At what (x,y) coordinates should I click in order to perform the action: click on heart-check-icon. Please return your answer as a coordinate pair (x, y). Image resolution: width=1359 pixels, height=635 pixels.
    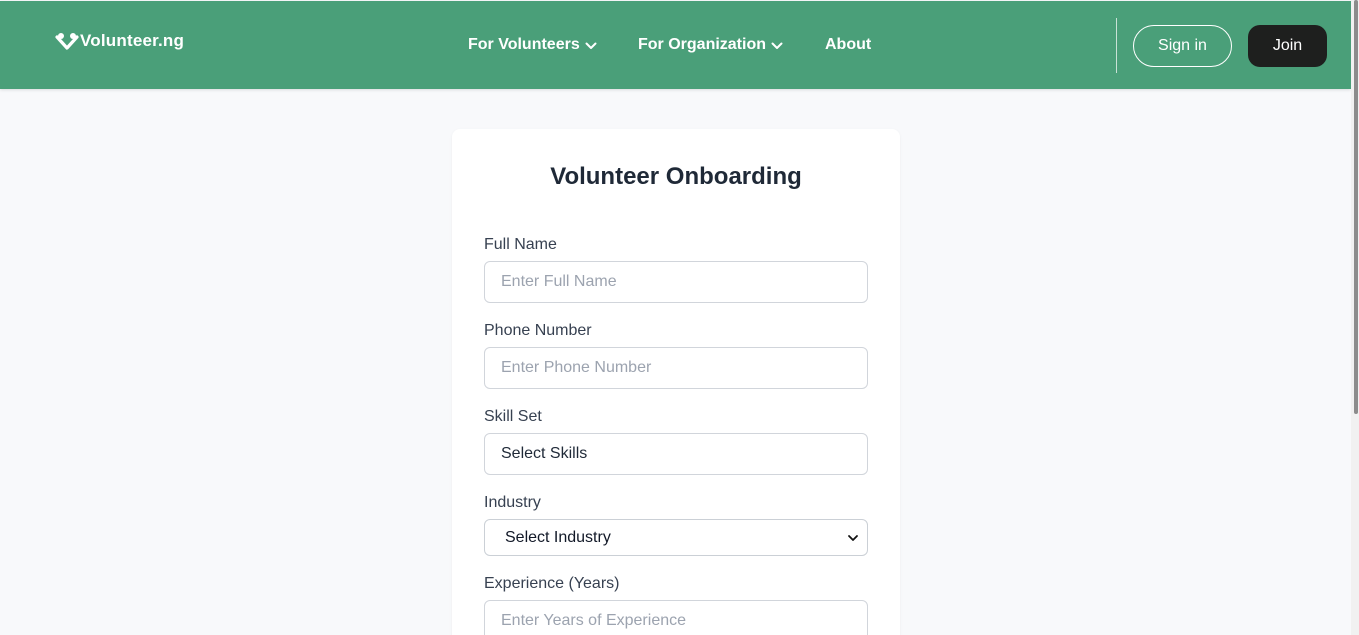
    Looking at the image, I should click on (67, 41).